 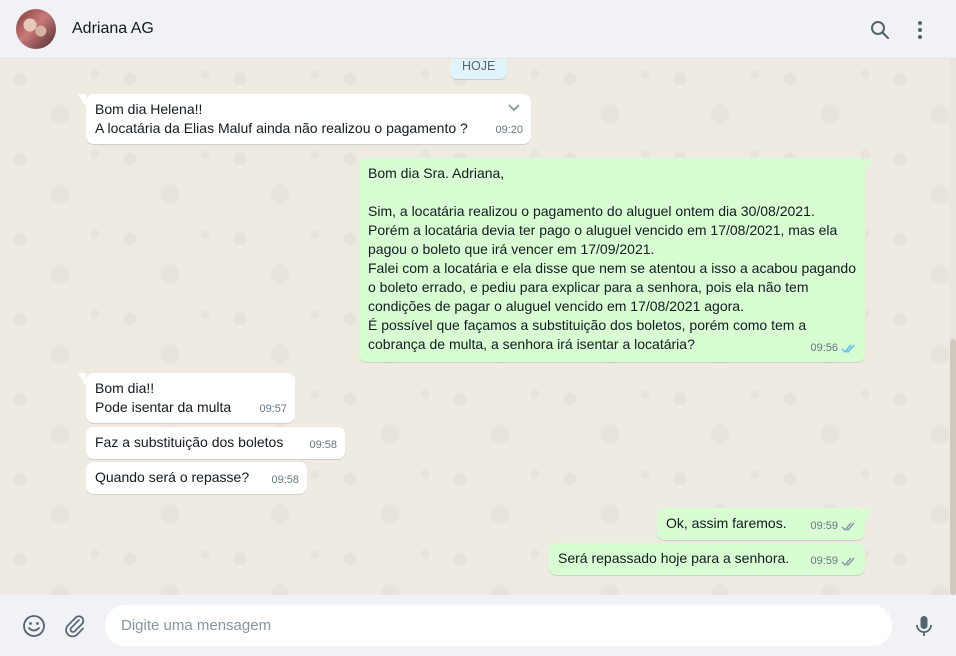 What do you see at coordinates (113, 29) in the screenshot?
I see `contact-name: Adriana AG` at bounding box center [113, 29].